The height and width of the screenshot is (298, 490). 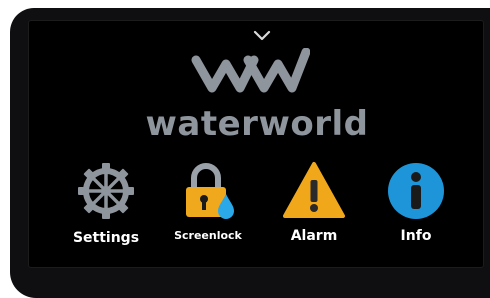 I want to click on chevron-down-icon, so click(x=262, y=36).